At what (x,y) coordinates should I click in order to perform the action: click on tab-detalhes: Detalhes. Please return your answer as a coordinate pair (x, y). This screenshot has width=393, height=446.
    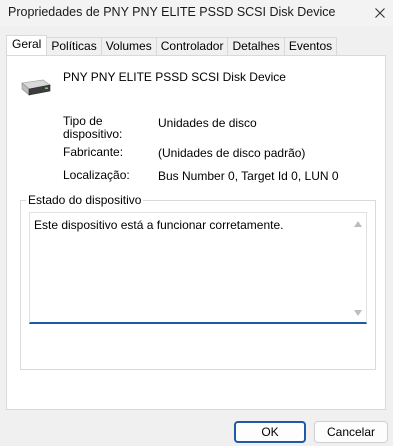
    Looking at the image, I should click on (256, 46).